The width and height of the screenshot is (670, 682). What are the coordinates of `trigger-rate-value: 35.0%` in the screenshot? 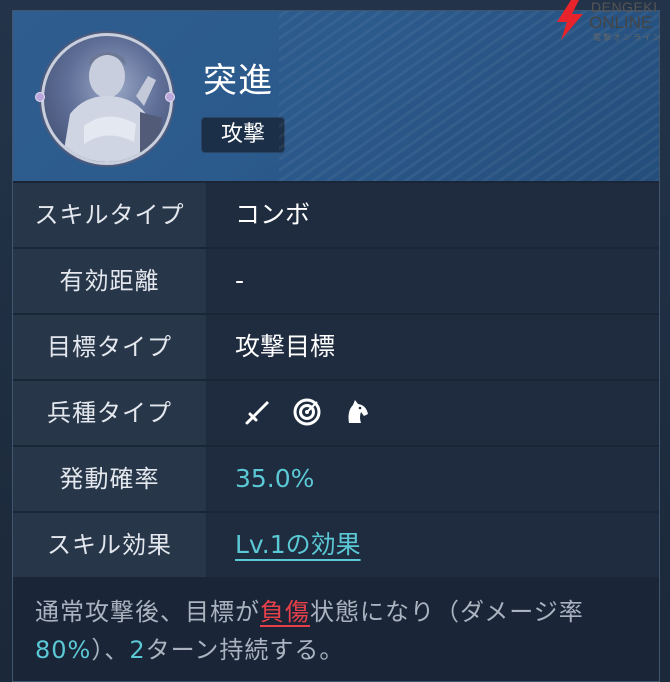 It's located at (275, 478).